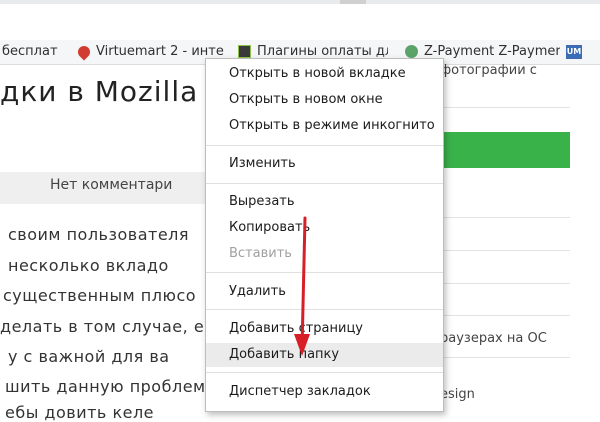  Describe the element at coordinates (574, 51) in the screenshot. I see `um-icon: UM` at that location.